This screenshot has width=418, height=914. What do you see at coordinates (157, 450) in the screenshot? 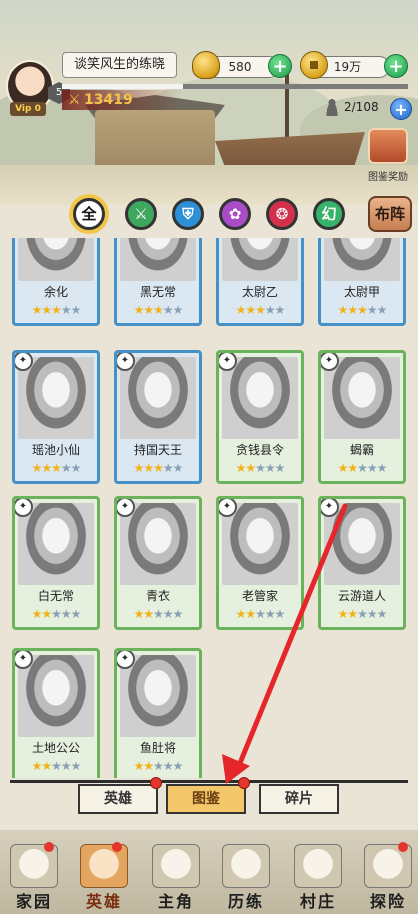
I see `hero-name: 持国天王` at bounding box center [157, 450].